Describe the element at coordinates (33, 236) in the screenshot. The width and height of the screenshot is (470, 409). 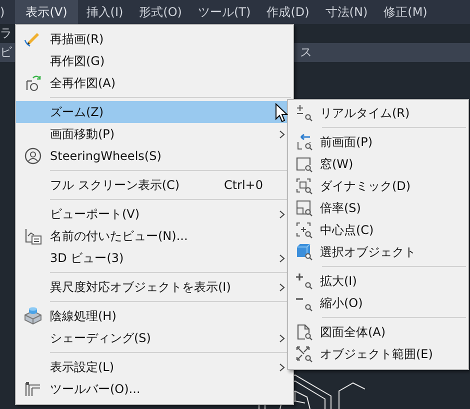
I see `named-view-icon` at that location.